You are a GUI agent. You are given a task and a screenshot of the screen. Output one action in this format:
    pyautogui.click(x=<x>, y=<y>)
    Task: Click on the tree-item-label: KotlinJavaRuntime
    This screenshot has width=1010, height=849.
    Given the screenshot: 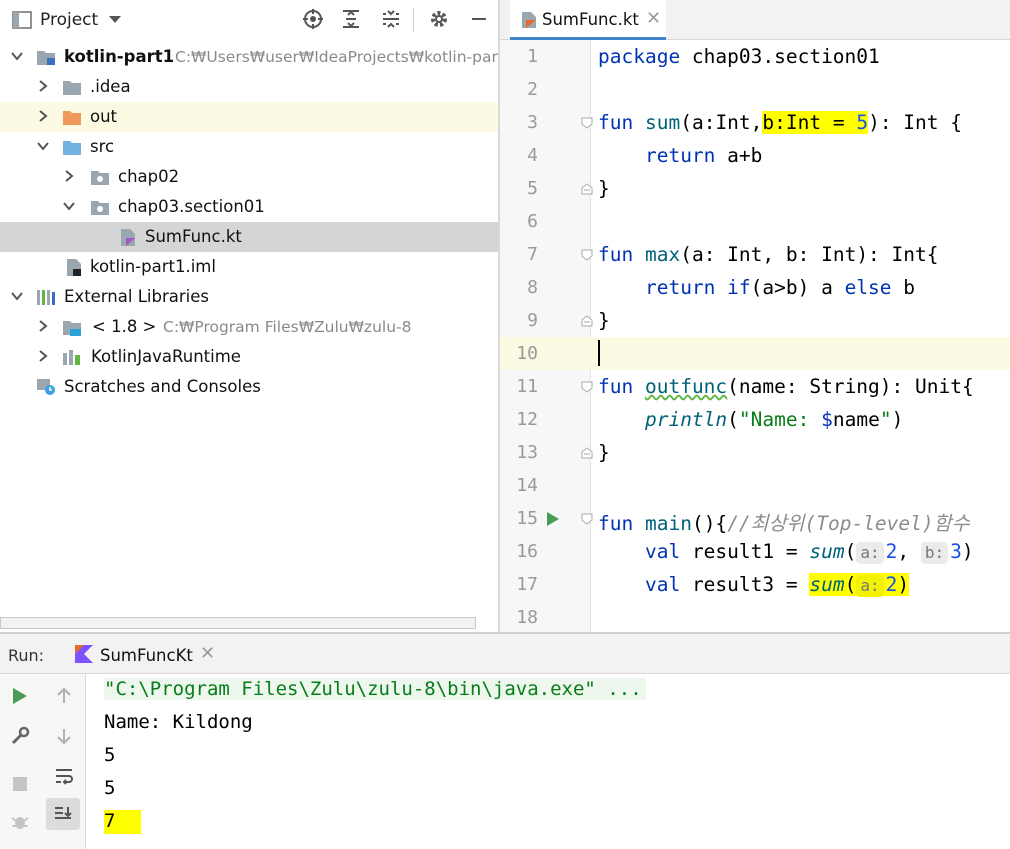 What is the action you would take?
    pyautogui.click(x=166, y=356)
    